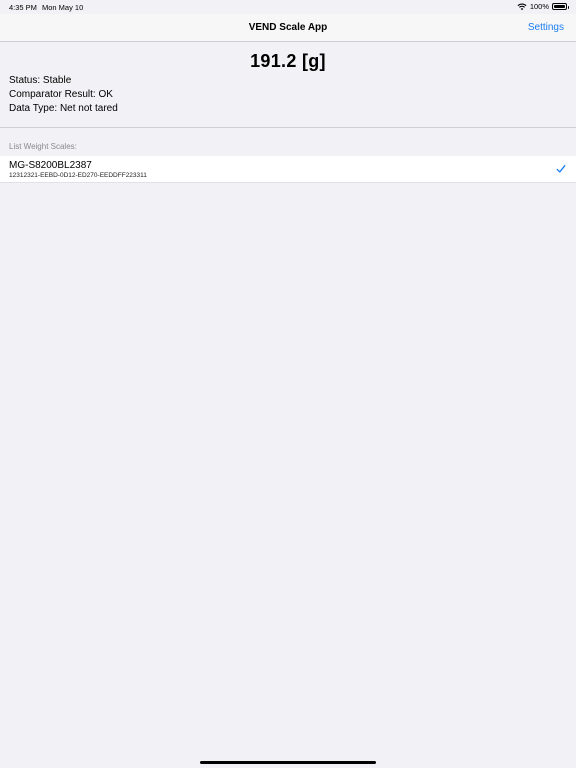 The height and width of the screenshot is (768, 576). What do you see at coordinates (50, 165) in the screenshot?
I see `scale-name: MG-S8200BL2387` at bounding box center [50, 165].